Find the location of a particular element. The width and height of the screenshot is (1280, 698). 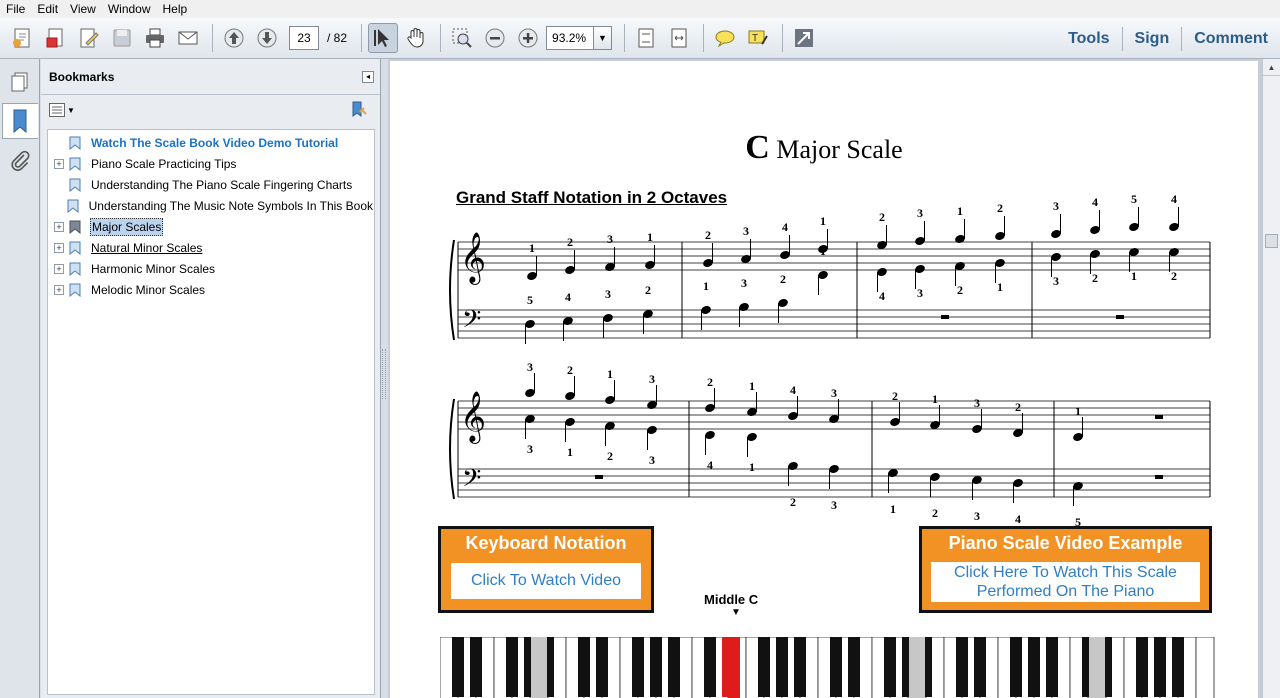

bookmark-major-scales: + Major Scales is located at coordinates (211, 226).